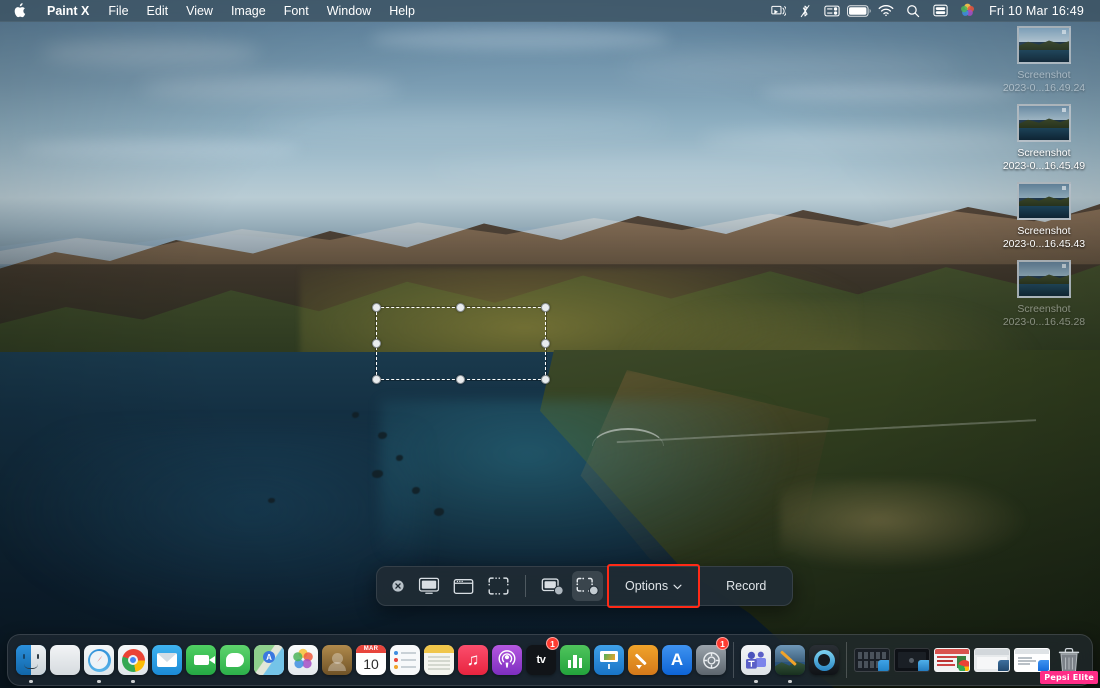  I want to click on quicktime-player-icon, so click(824, 660).